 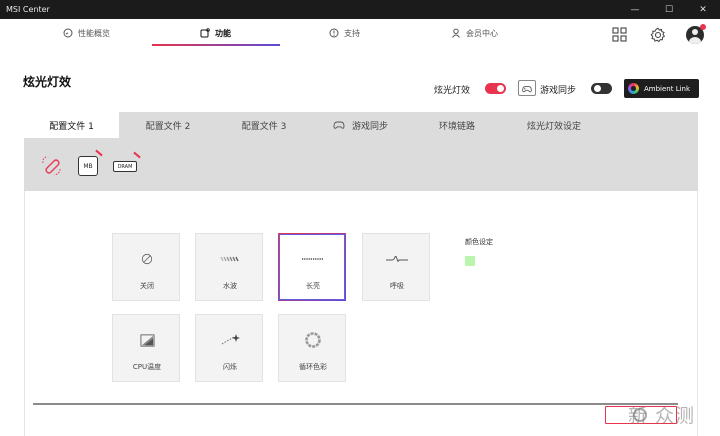 I want to click on tab-label: 配置文件 1, so click(x=71, y=126).